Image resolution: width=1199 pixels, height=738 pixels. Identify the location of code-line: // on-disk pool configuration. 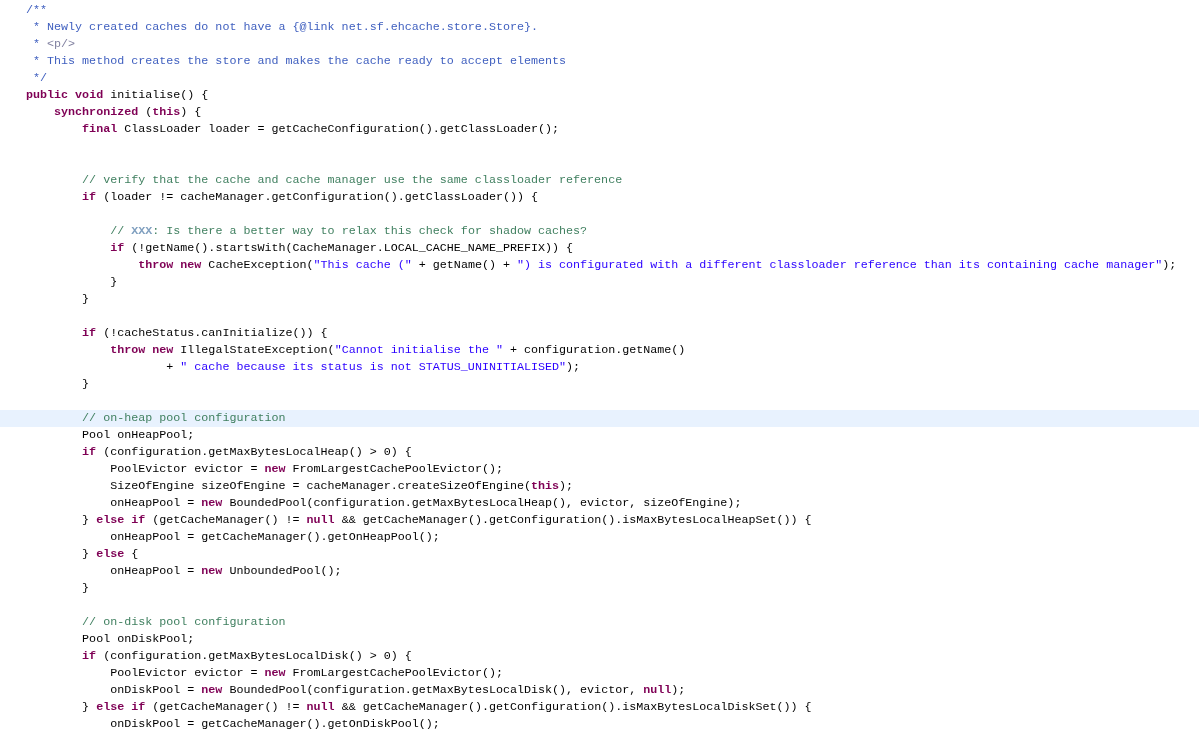
(183, 622).